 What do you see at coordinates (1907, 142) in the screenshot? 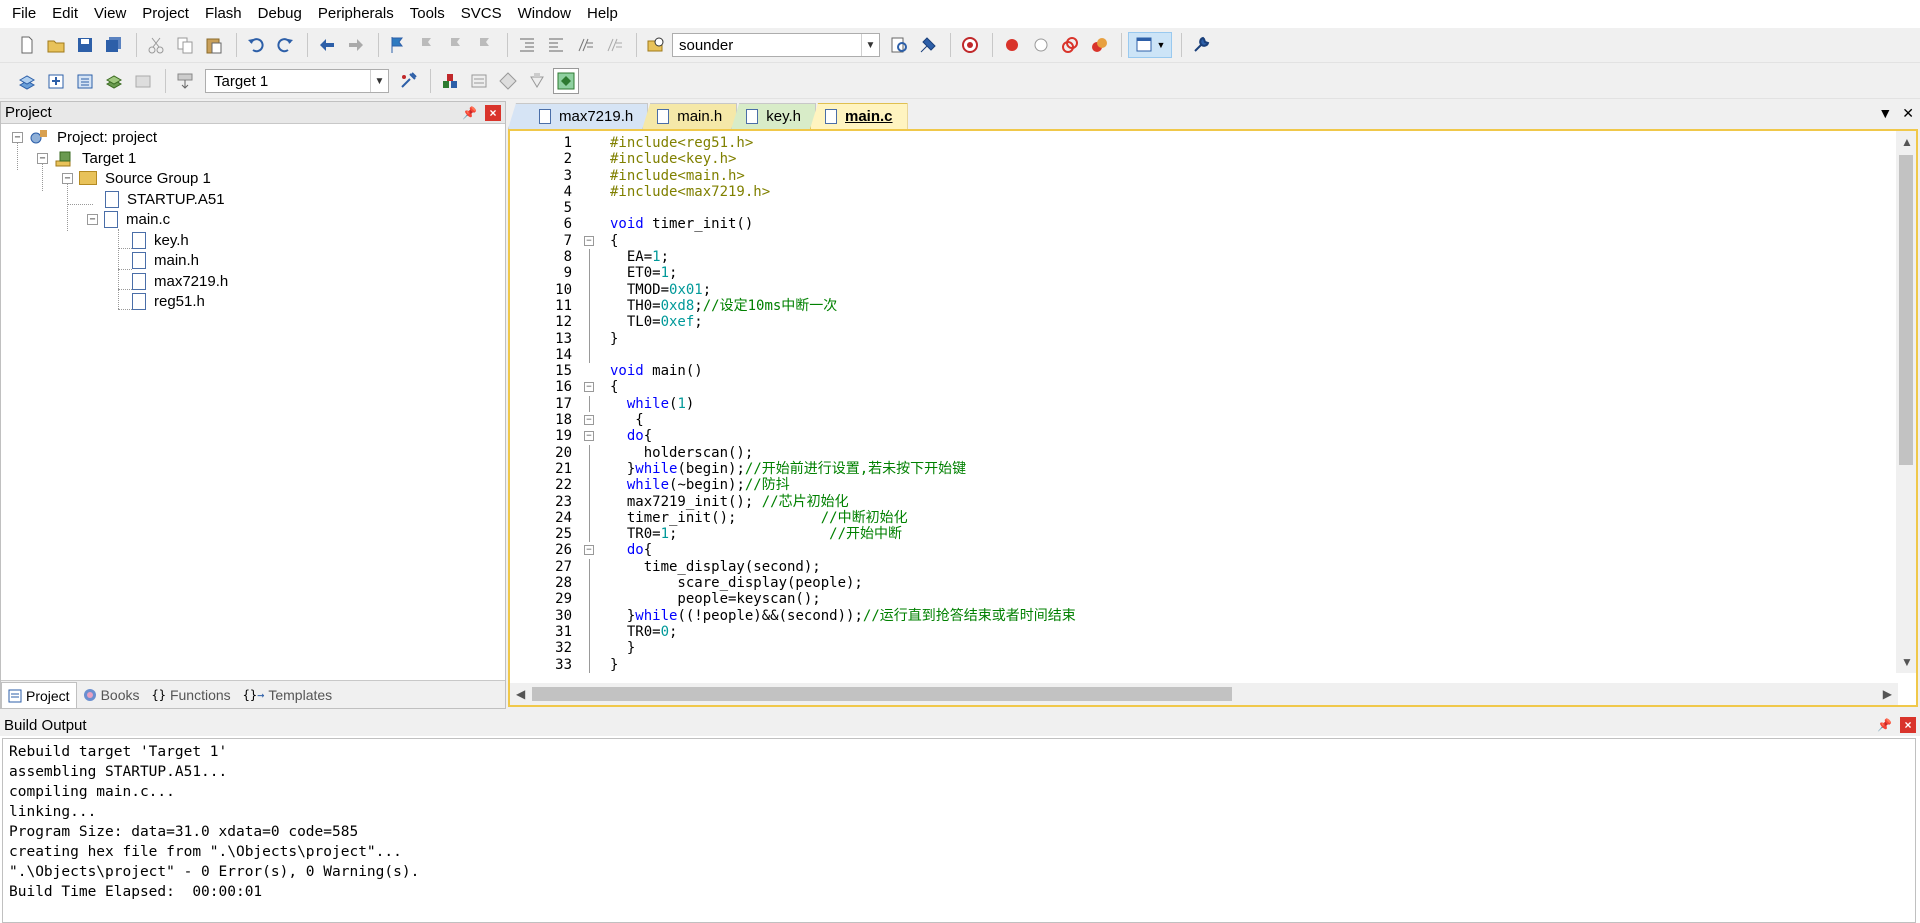
I see `scroll-up-icon: ▲` at bounding box center [1907, 142].